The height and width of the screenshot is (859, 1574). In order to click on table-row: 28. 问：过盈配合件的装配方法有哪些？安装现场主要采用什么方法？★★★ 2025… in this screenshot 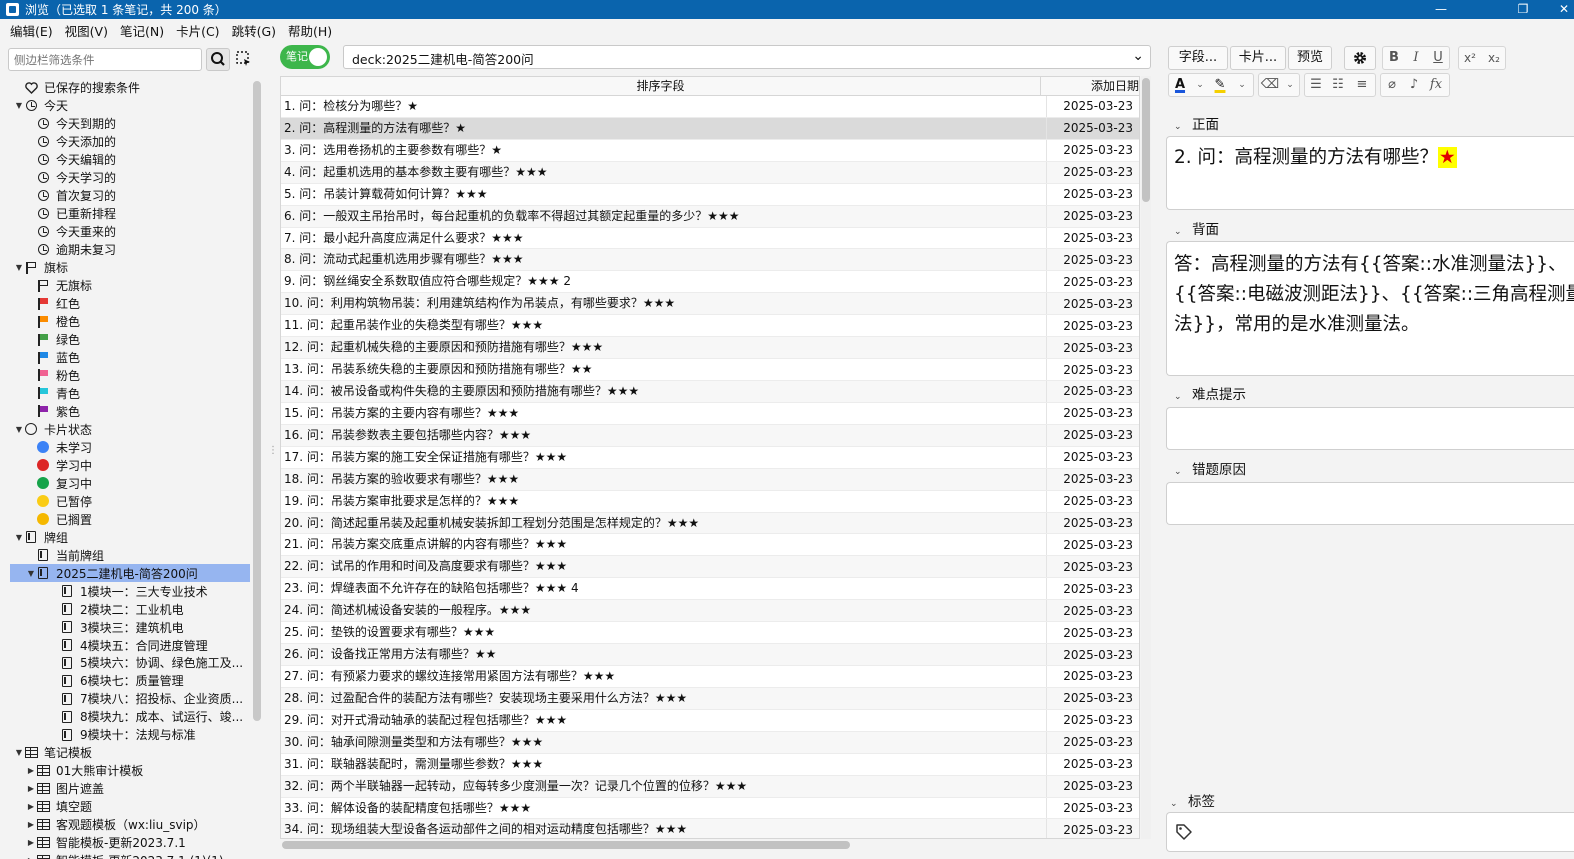, I will do `click(710, 698)`.